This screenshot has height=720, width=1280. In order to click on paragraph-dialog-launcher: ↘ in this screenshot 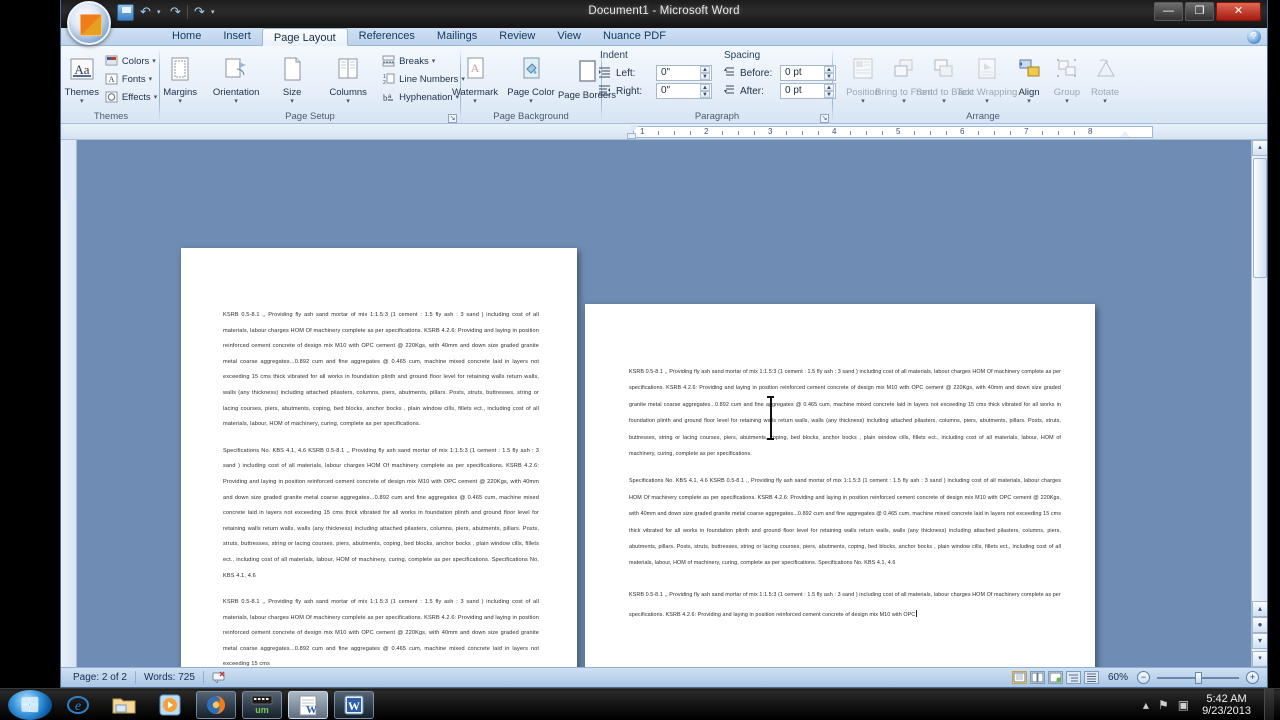, I will do `click(824, 118)`.